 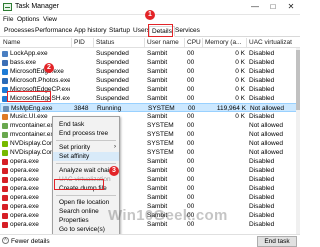 What do you see at coordinates (298, 80) in the screenshot?
I see `scrollbar-thumb` at bounding box center [298, 80].